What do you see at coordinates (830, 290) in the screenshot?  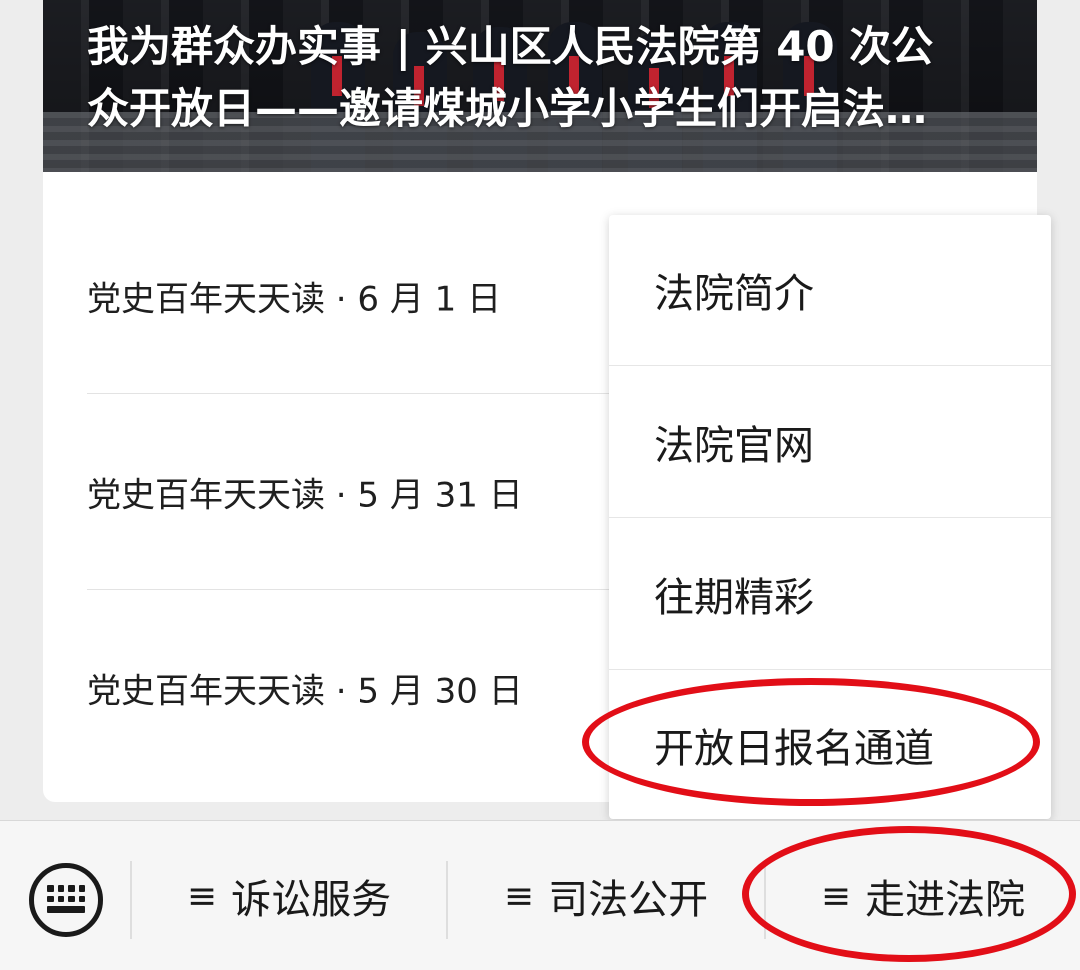 I see `menu-item-court-intro: 法院简介` at bounding box center [830, 290].